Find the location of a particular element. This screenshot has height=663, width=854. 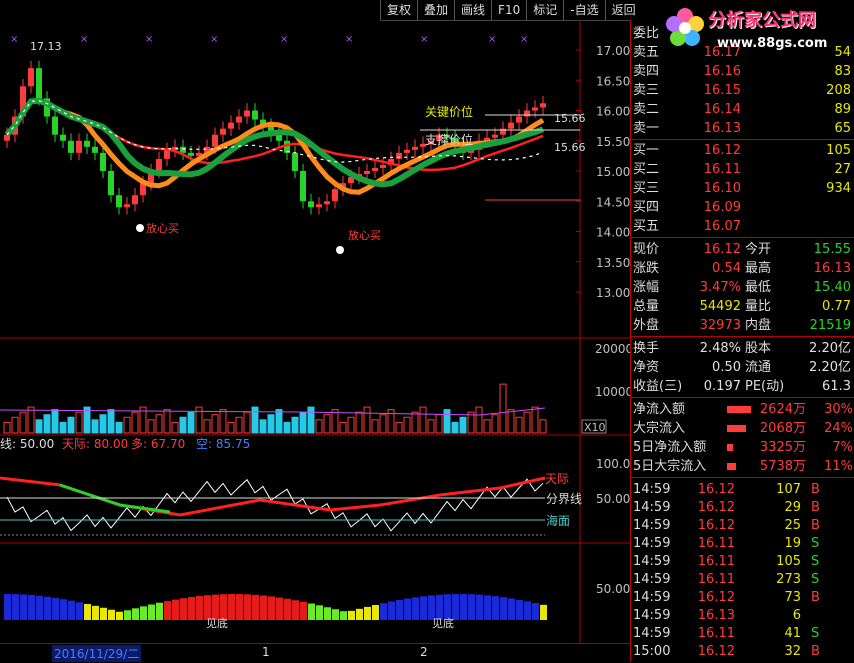

ask-row: 卖三 16.15 208 is located at coordinates (742, 90).